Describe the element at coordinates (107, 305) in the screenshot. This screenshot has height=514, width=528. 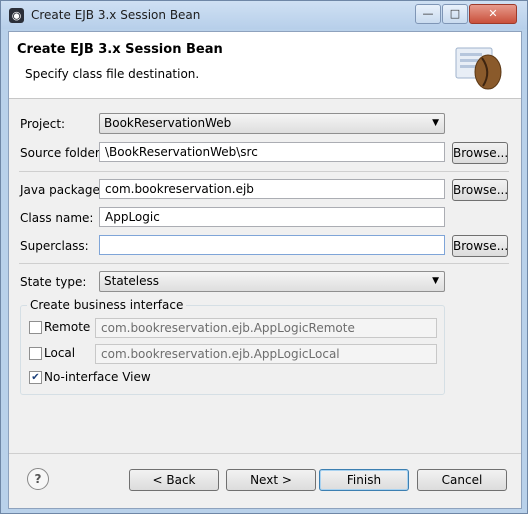
I see `business-interface-group-title: Create business interface` at that location.